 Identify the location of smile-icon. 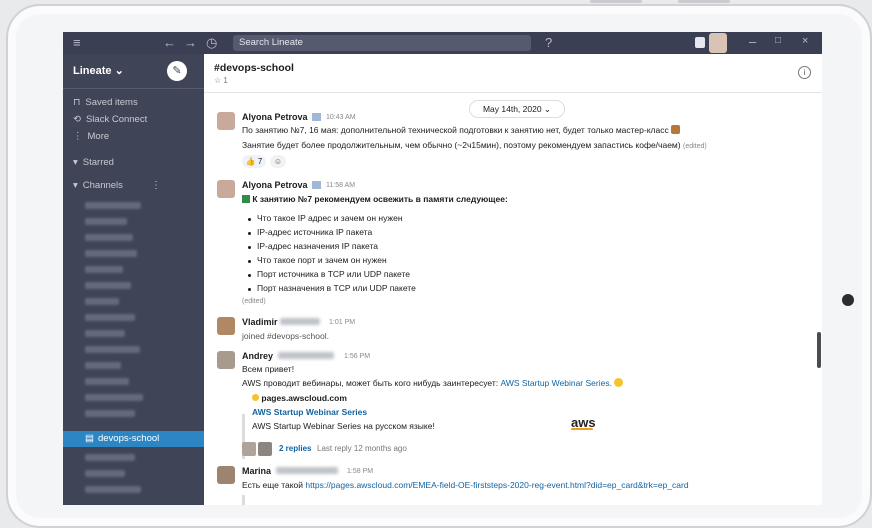
(619, 382).